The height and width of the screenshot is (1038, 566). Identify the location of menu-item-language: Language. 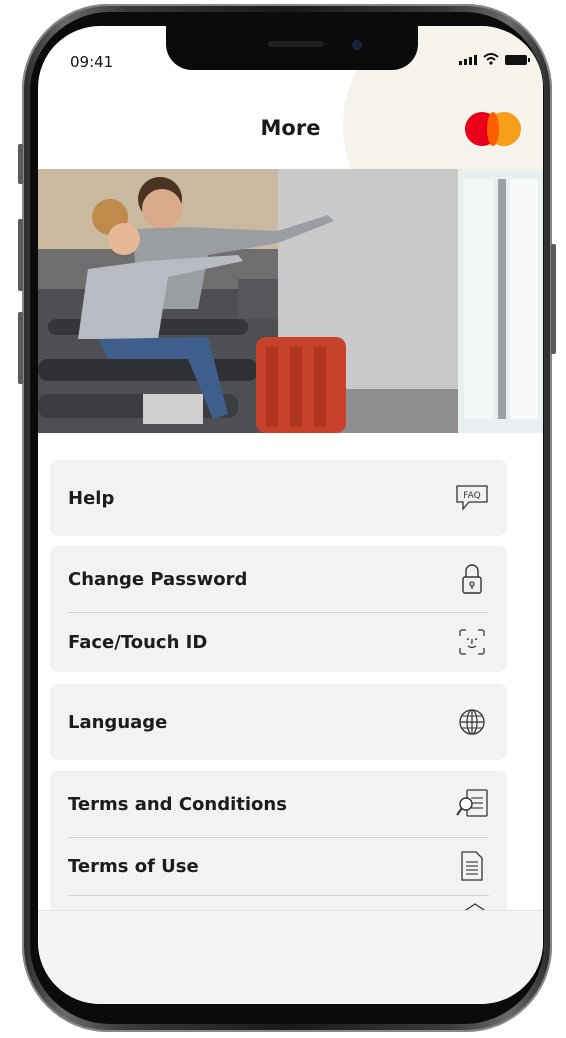
(278, 722).